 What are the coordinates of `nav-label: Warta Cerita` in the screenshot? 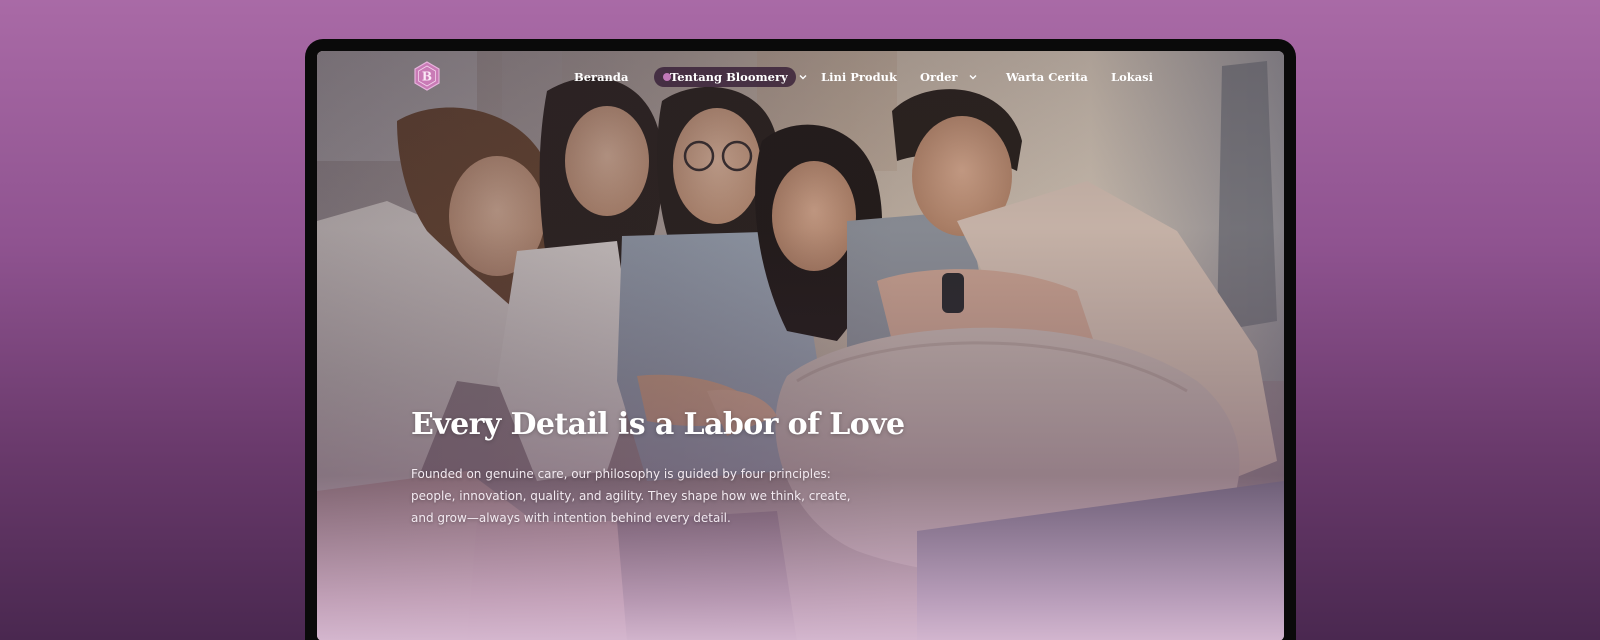 It's located at (1047, 77).